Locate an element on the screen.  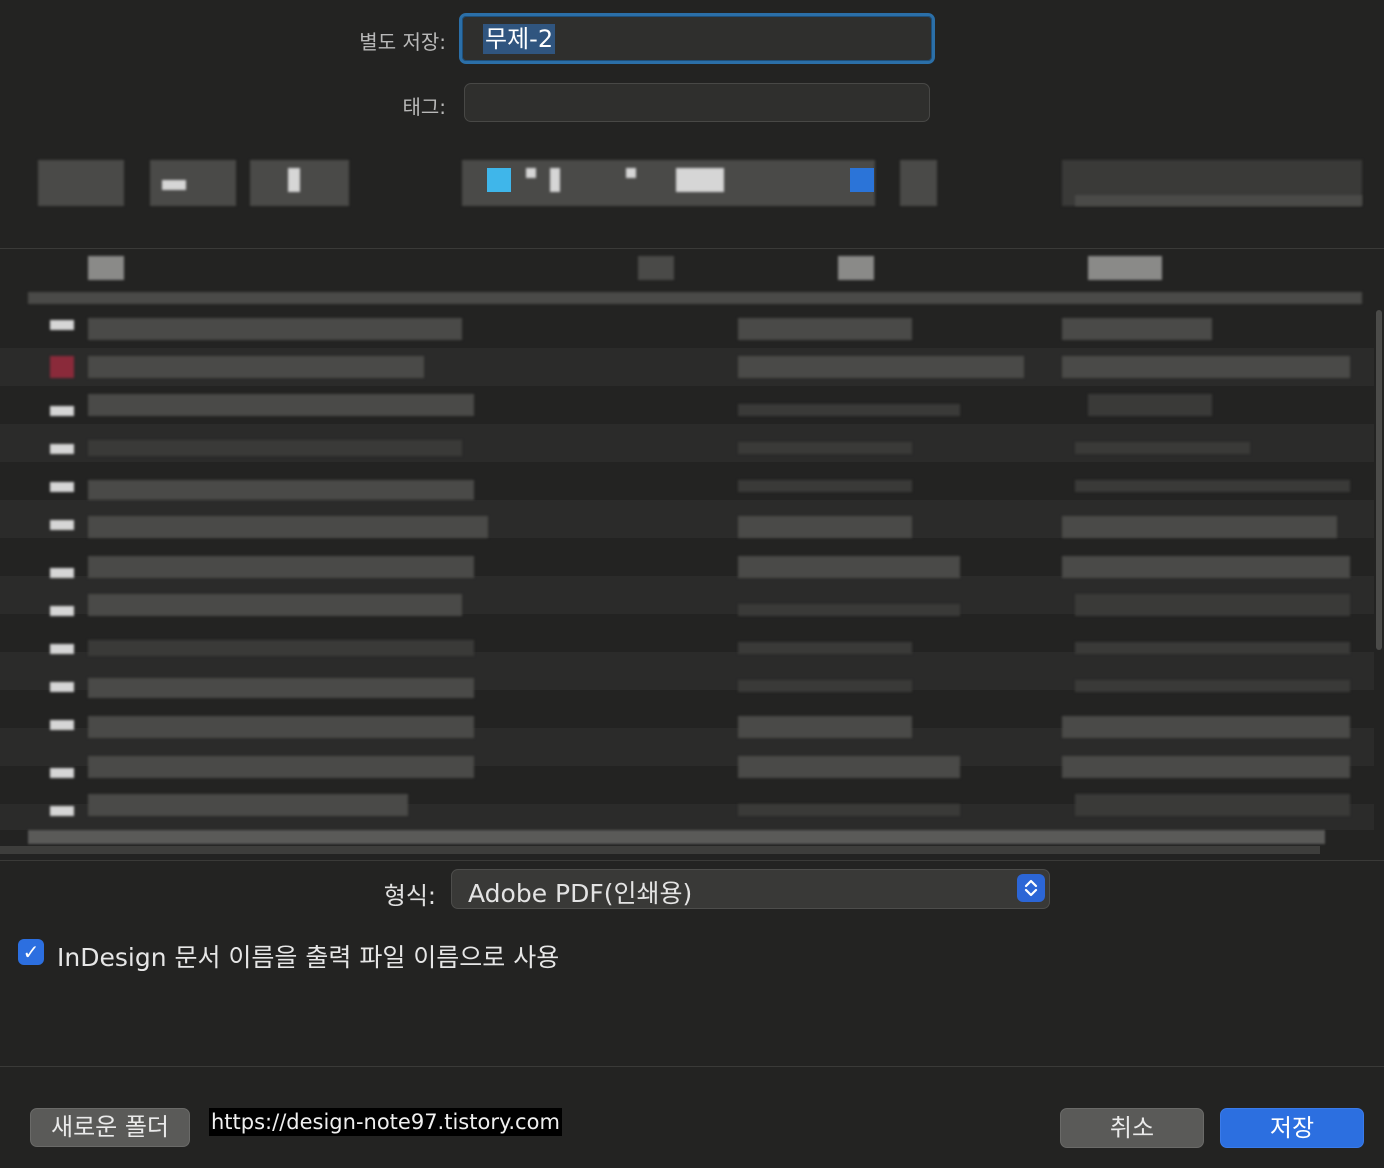
format-value: Adobe PDF(인쇄용) is located at coordinates (580, 893).